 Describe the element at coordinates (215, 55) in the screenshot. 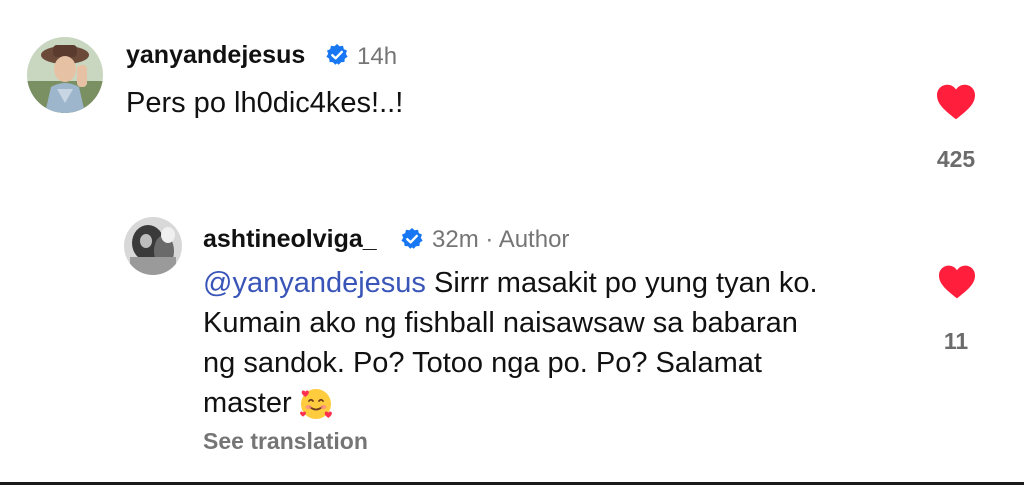

I see `username: yanyandejesus` at that location.